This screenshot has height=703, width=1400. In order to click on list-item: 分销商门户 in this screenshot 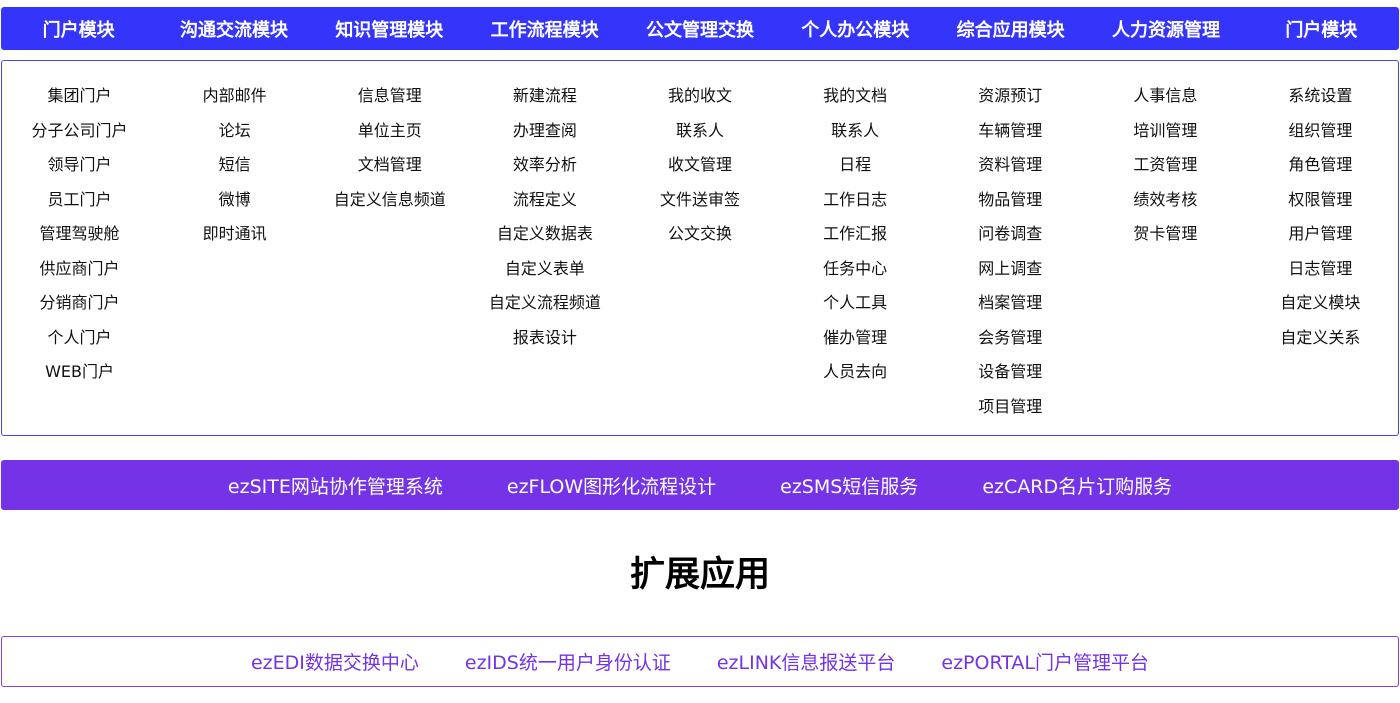, I will do `click(79, 309)`.